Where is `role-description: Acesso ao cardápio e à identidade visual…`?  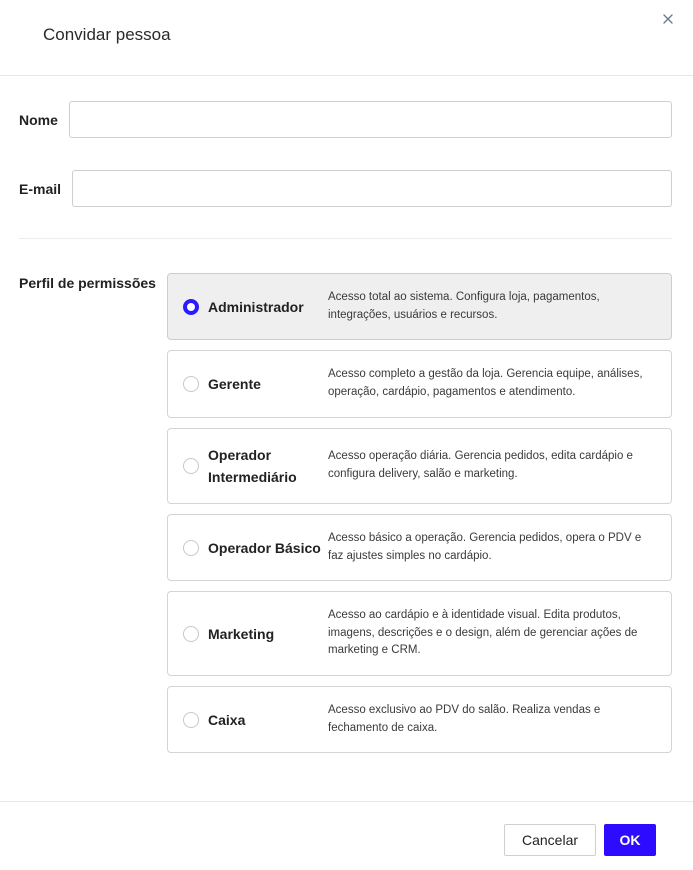 role-description: Acesso ao cardápio e à identidade visual… is located at coordinates (483, 632).